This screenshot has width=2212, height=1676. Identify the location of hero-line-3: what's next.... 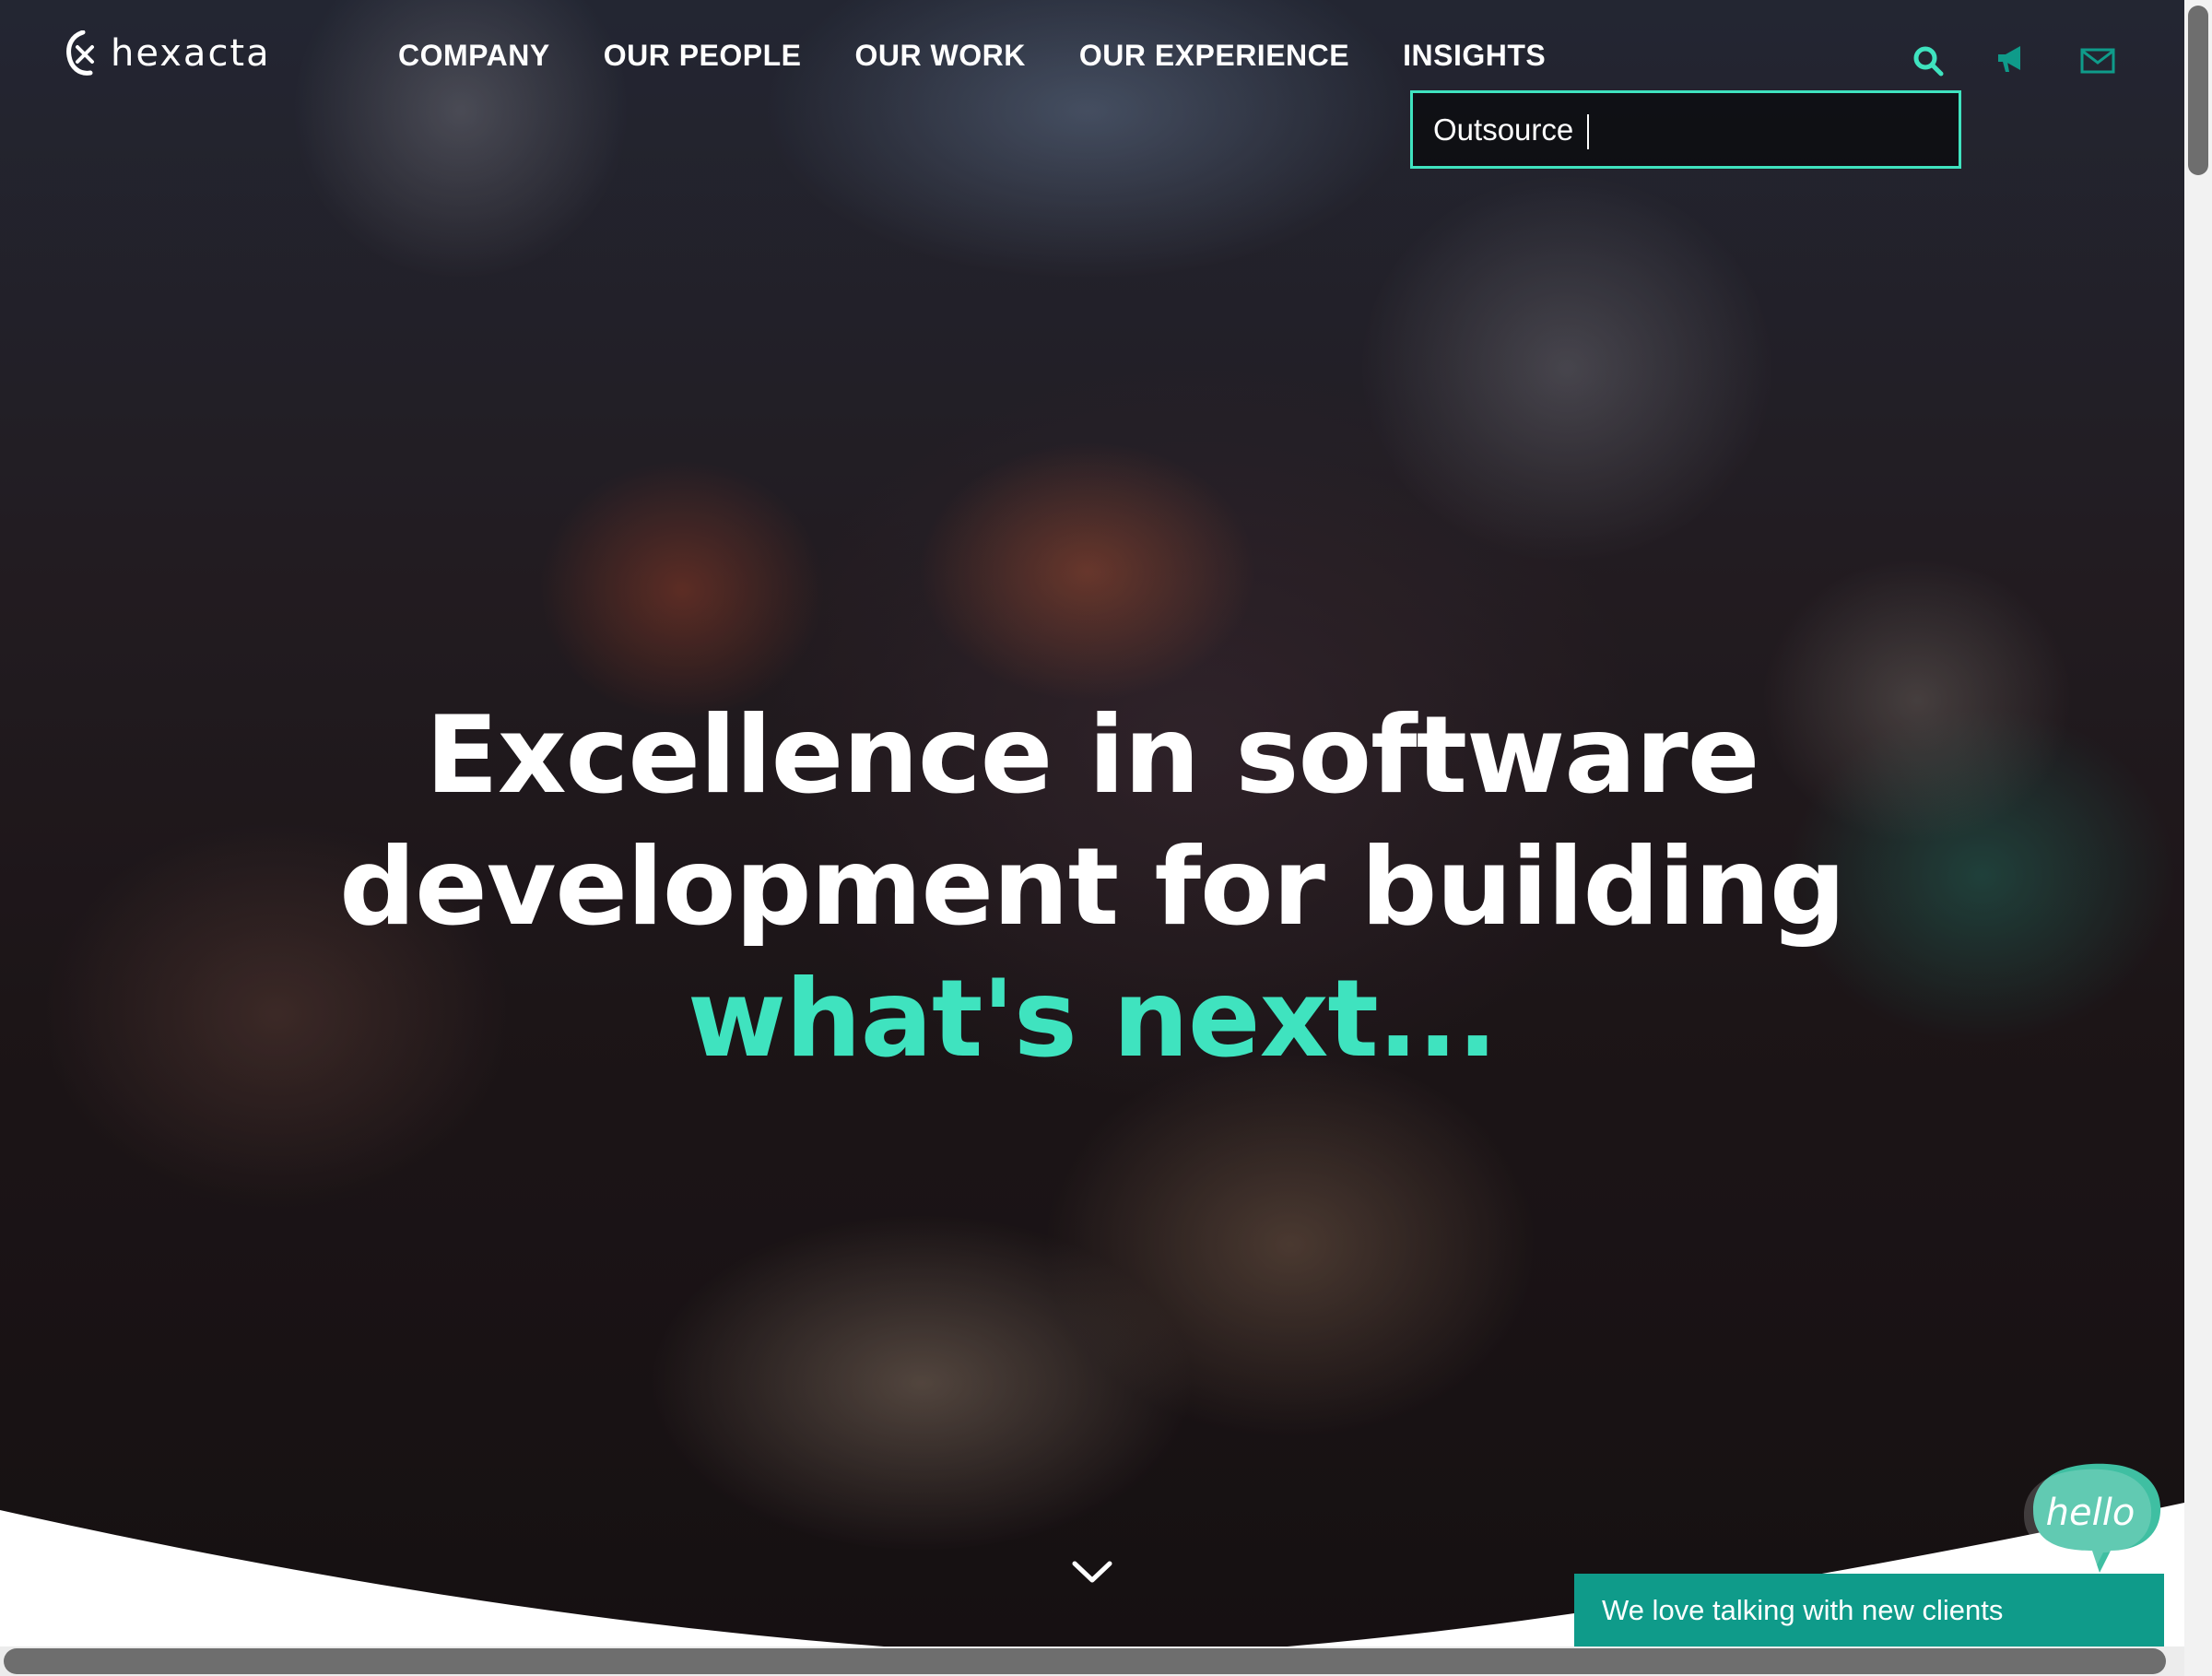
(1092, 1019).